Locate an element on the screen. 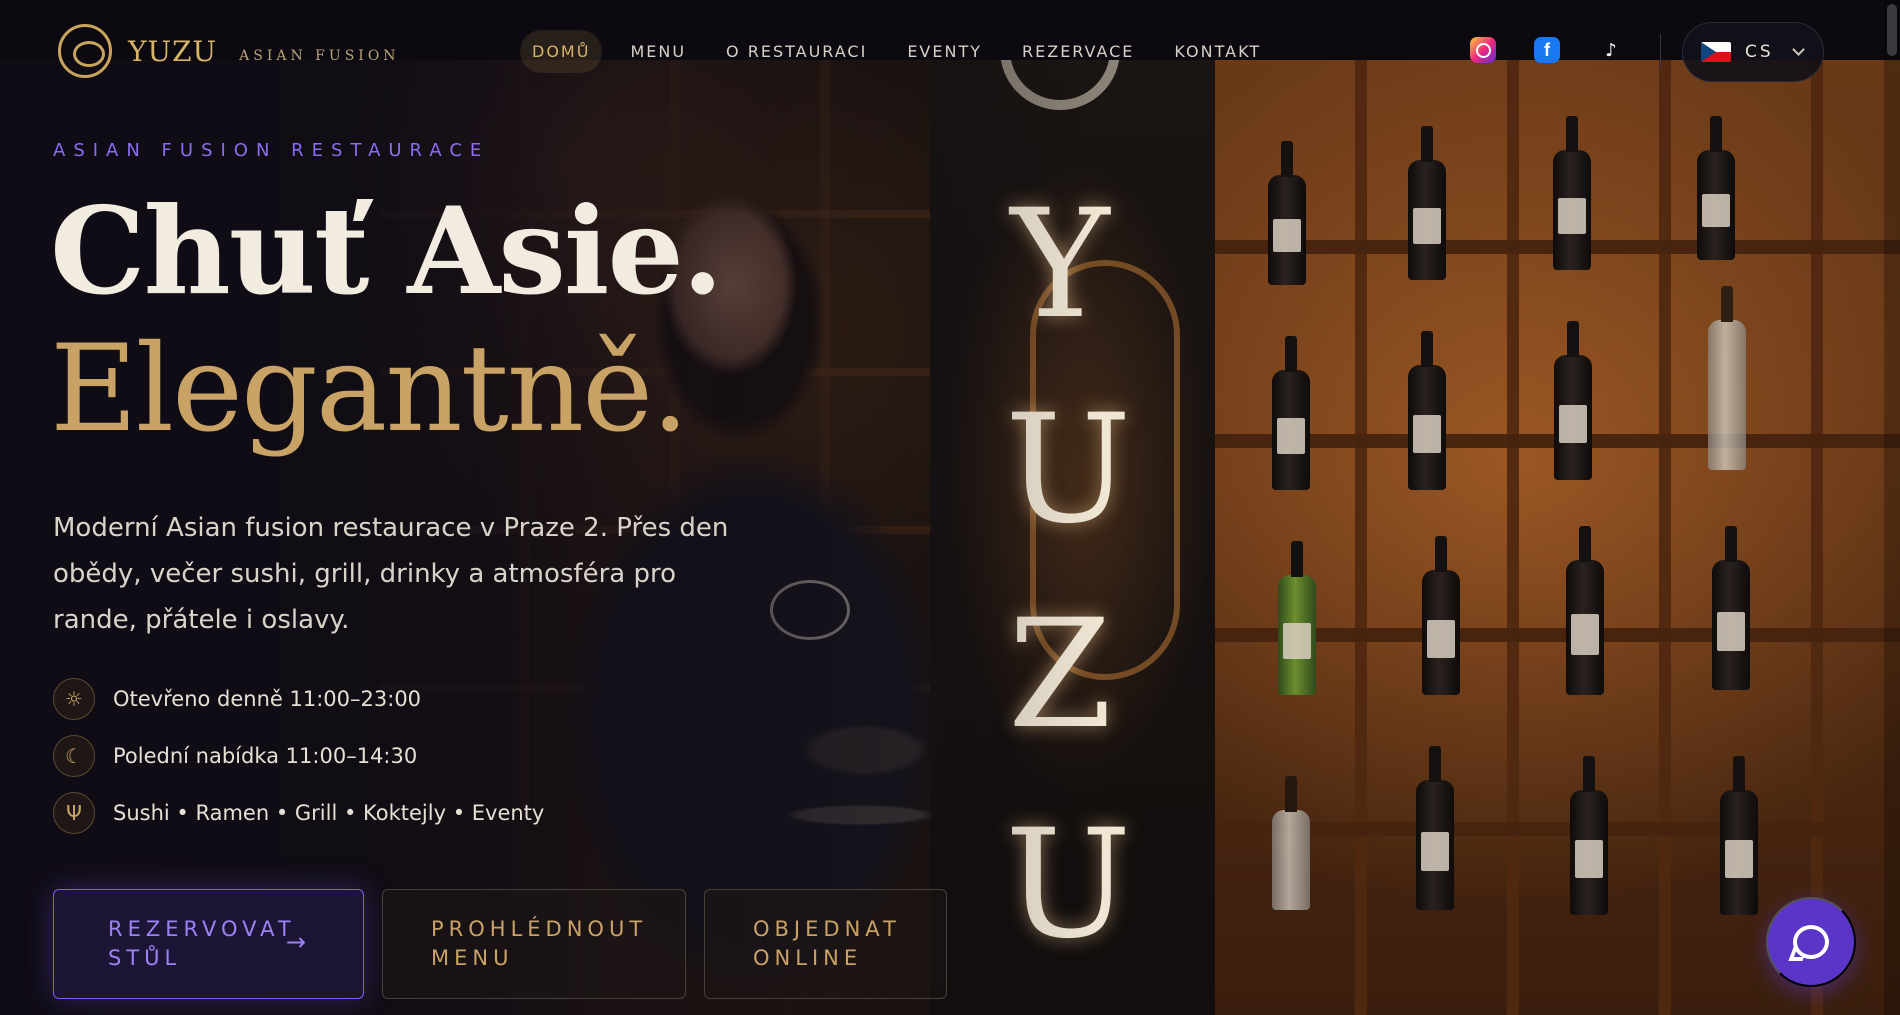 This screenshot has width=1900, height=1015. tiktok-icon: ♪ is located at coordinates (1611, 50).